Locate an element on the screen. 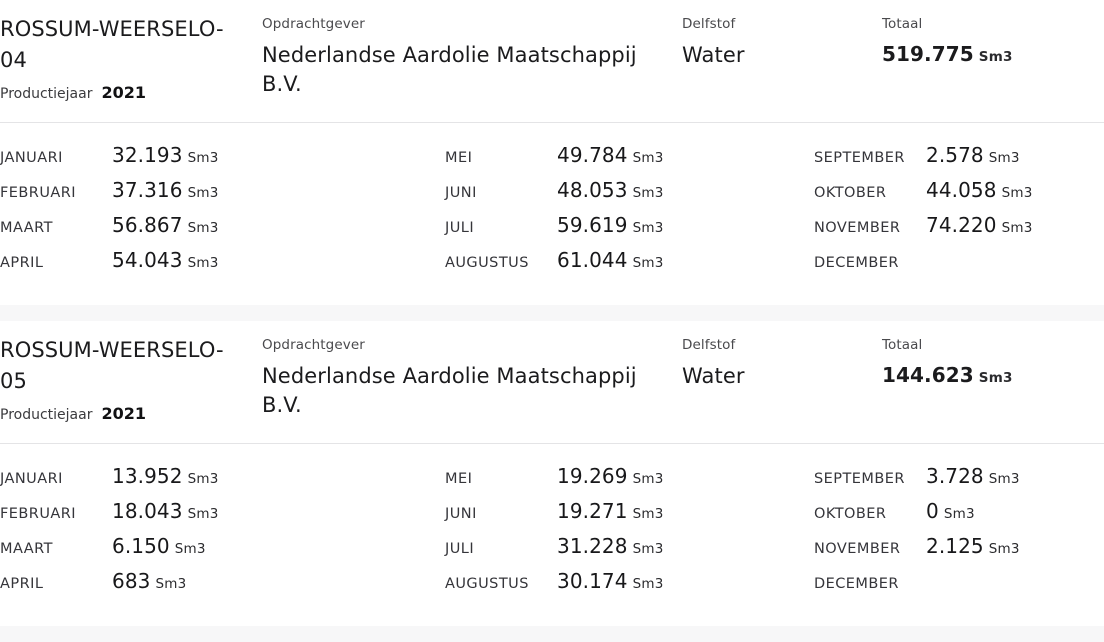 This screenshot has width=1104, height=642. month-value: 44.058 is located at coordinates (961, 190).